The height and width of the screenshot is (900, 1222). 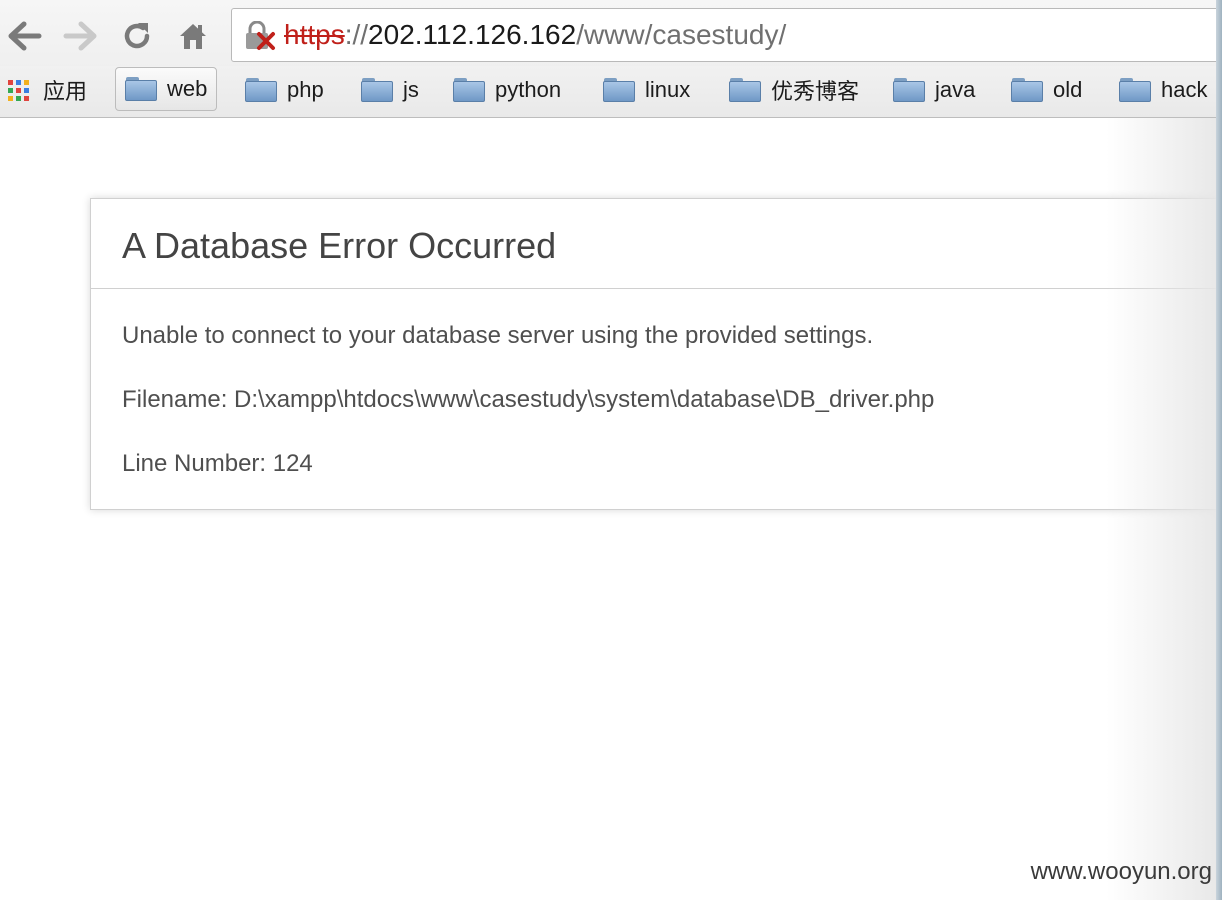 What do you see at coordinates (1219, 450) in the screenshot?
I see `window-edge` at bounding box center [1219, 450].